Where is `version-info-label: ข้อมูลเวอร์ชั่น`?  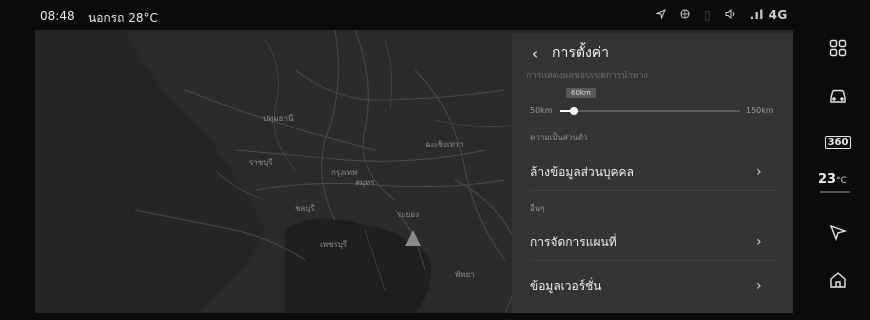
version-info-label: ข้อมูลเวอร์ชั่น is located at coordinates (566, 285).